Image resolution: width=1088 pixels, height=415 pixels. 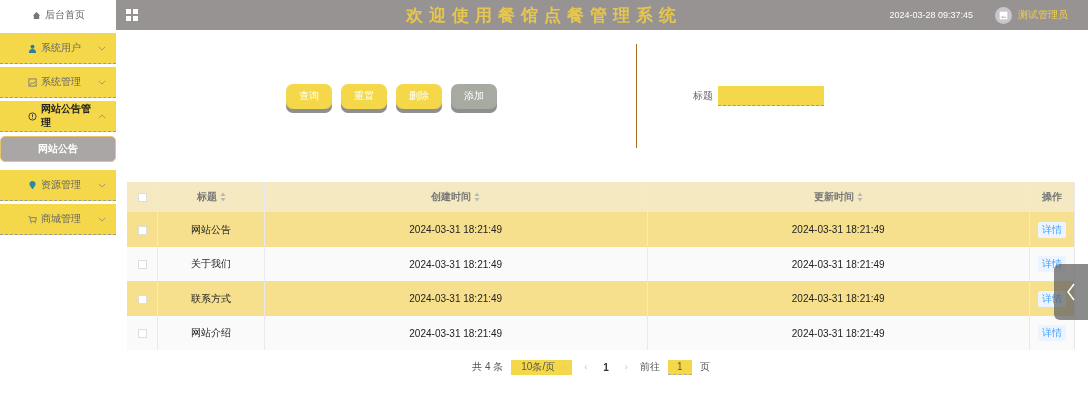 I want to click on title-input, so click(x=771, y=96).